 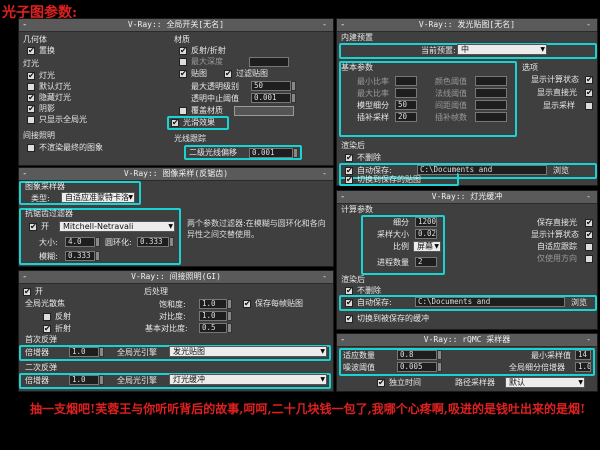 What do you see at coordinates (47, 328) in the screenshot?
I see `refractive-caustics-checkbox` at bounding box center [47, 328].